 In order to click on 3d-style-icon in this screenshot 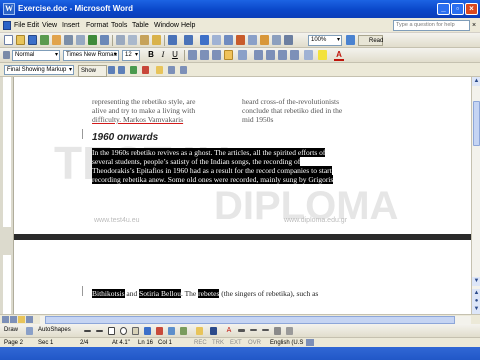, I will do `click(289, 331)`.